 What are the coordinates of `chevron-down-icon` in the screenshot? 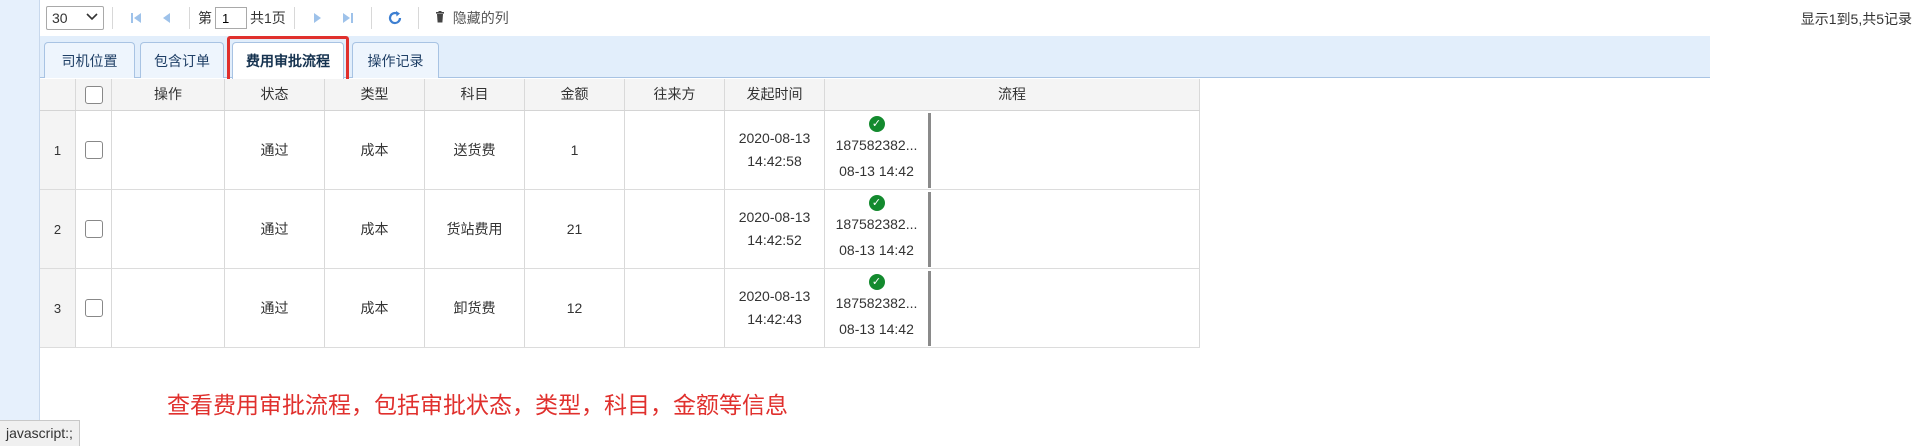 It's located at (92, 18).